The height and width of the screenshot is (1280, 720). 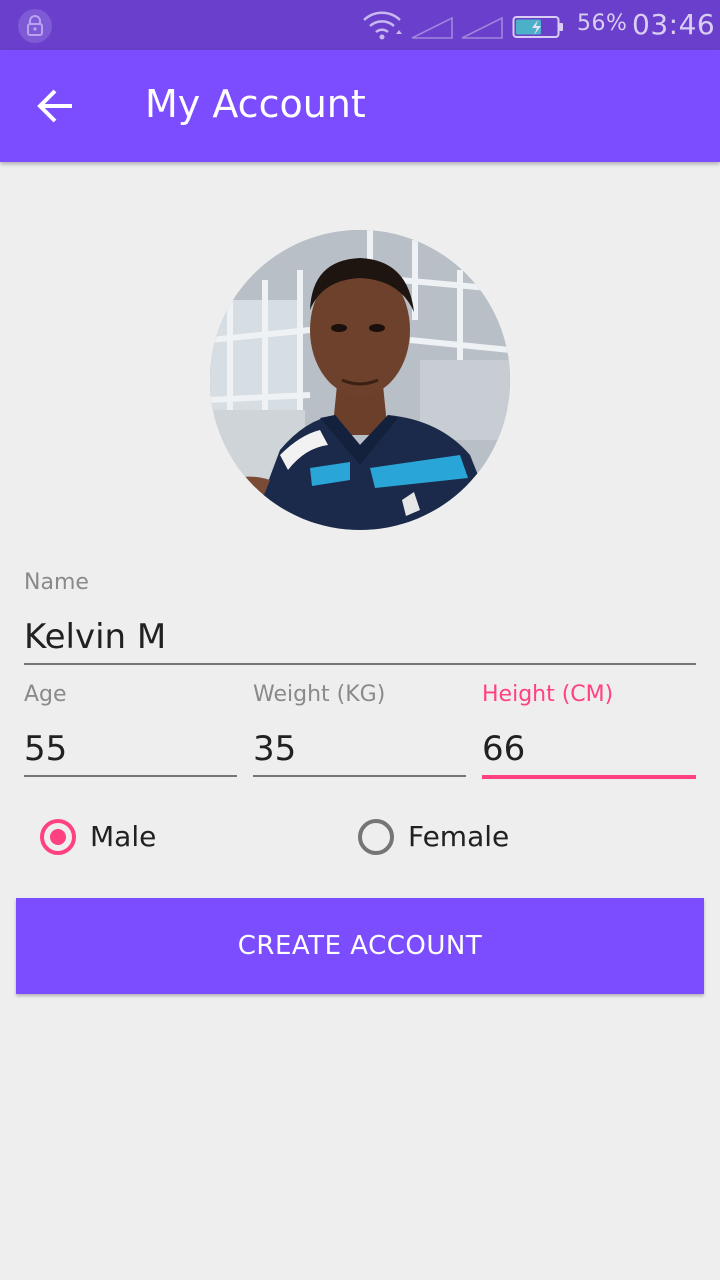 What do you see at coordinates (56, 582) in the screenshot?
I see `name-label: Name` at bounding box center [56, 582].